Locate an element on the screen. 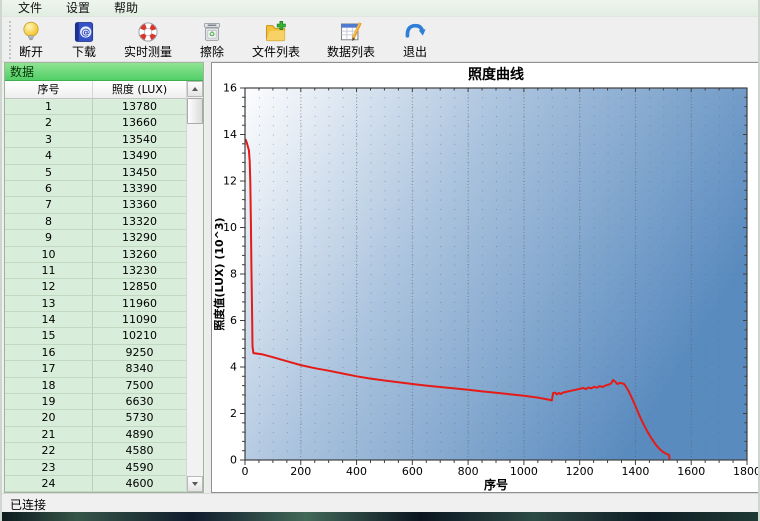  cell-lux: 13260 is located at coordinates (139, 254).